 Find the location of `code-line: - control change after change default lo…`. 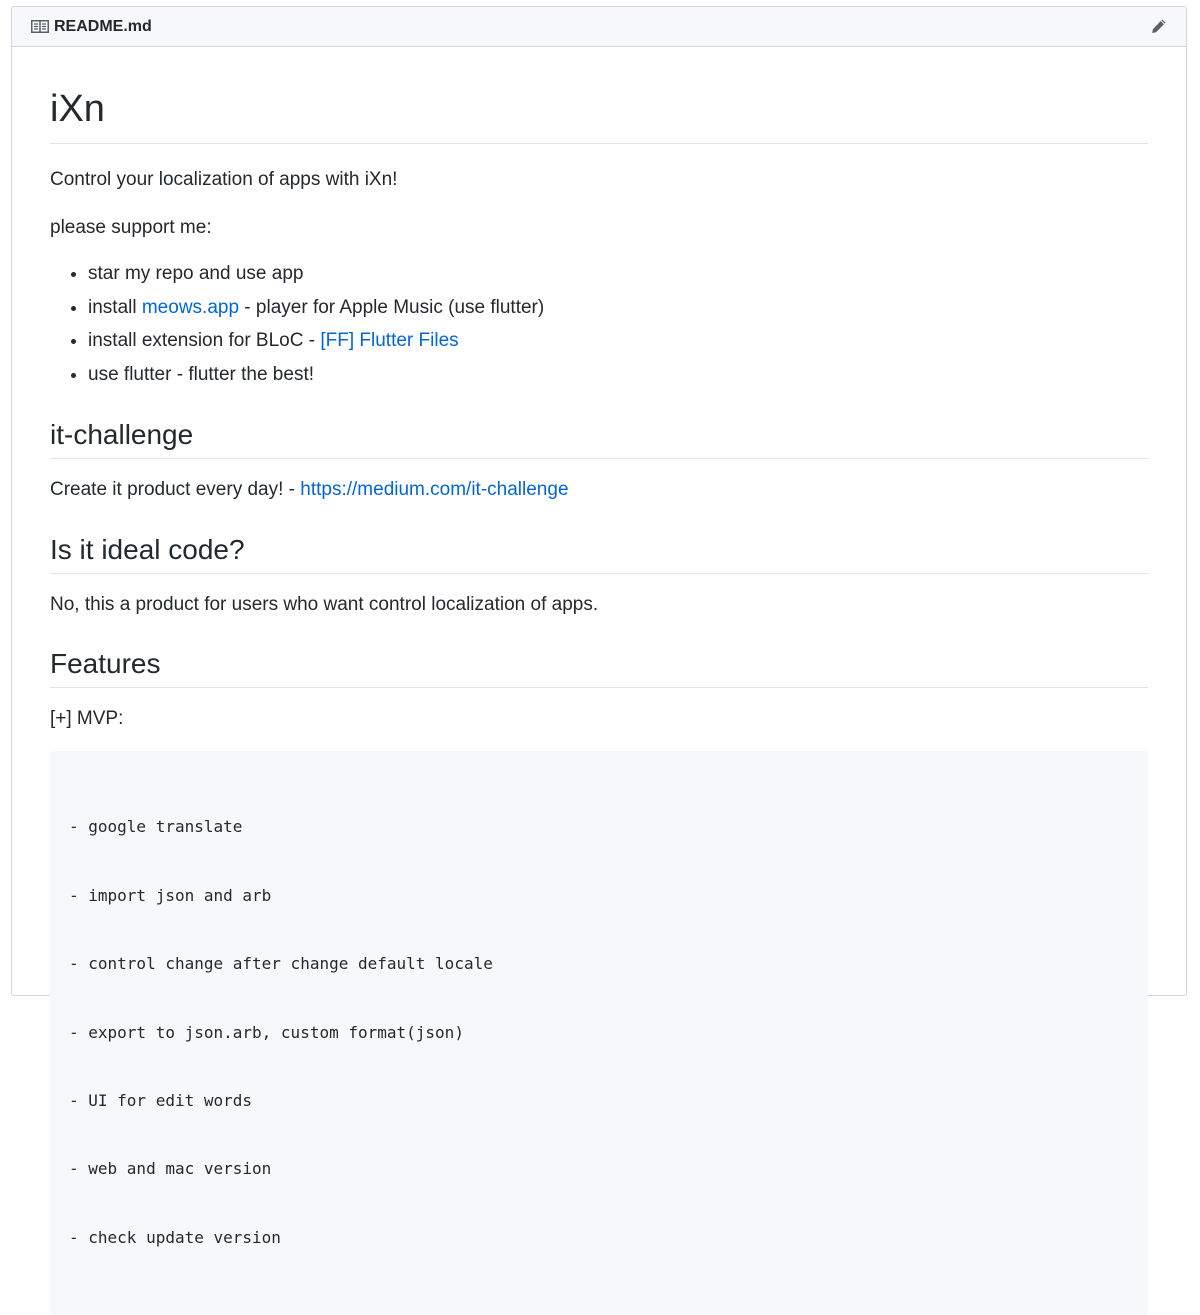

code-line: - control change after change default lo… is located at coordinates (281, 964).